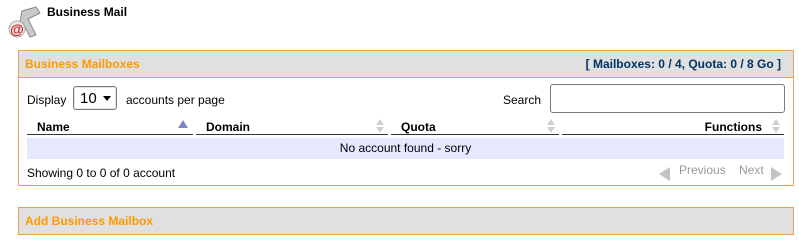 This screenshot has height=241, width=799. What do you see at coordinates (683, 64) in the screenshot?
I see `mailboxes-stats: [ Mailboxes: 0 / 4, Quota: 0 / 8 Go ]` at bounding box center [683, 64].